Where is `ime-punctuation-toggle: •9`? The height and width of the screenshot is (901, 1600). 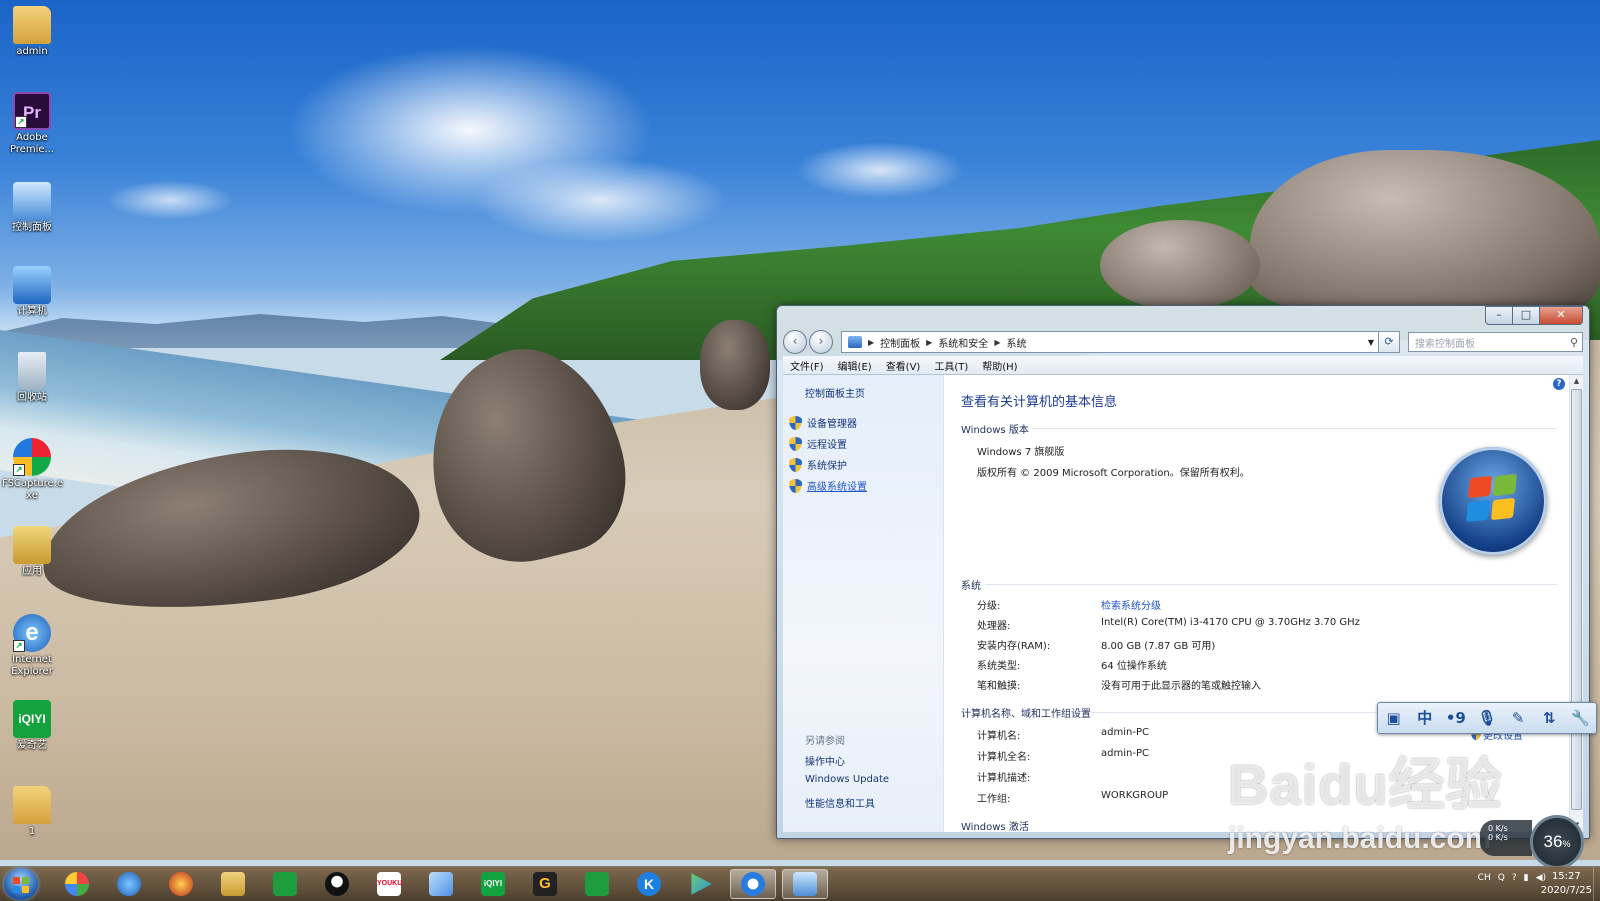 ime-punctuation-toggle: •9 is located at coordinates (1456, 718).